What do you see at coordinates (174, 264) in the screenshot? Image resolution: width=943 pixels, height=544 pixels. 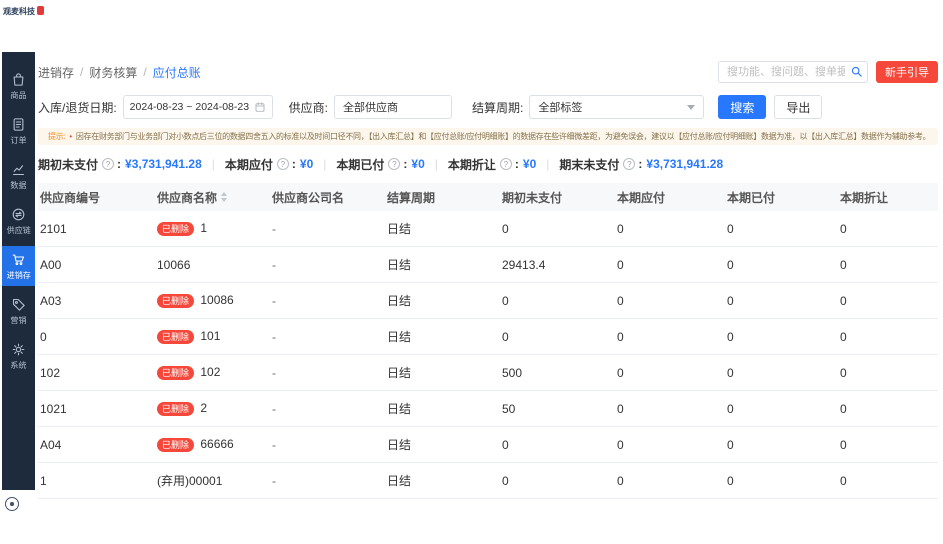 I see `supplier-name-text: 10066` at bounding box center [174, 264].